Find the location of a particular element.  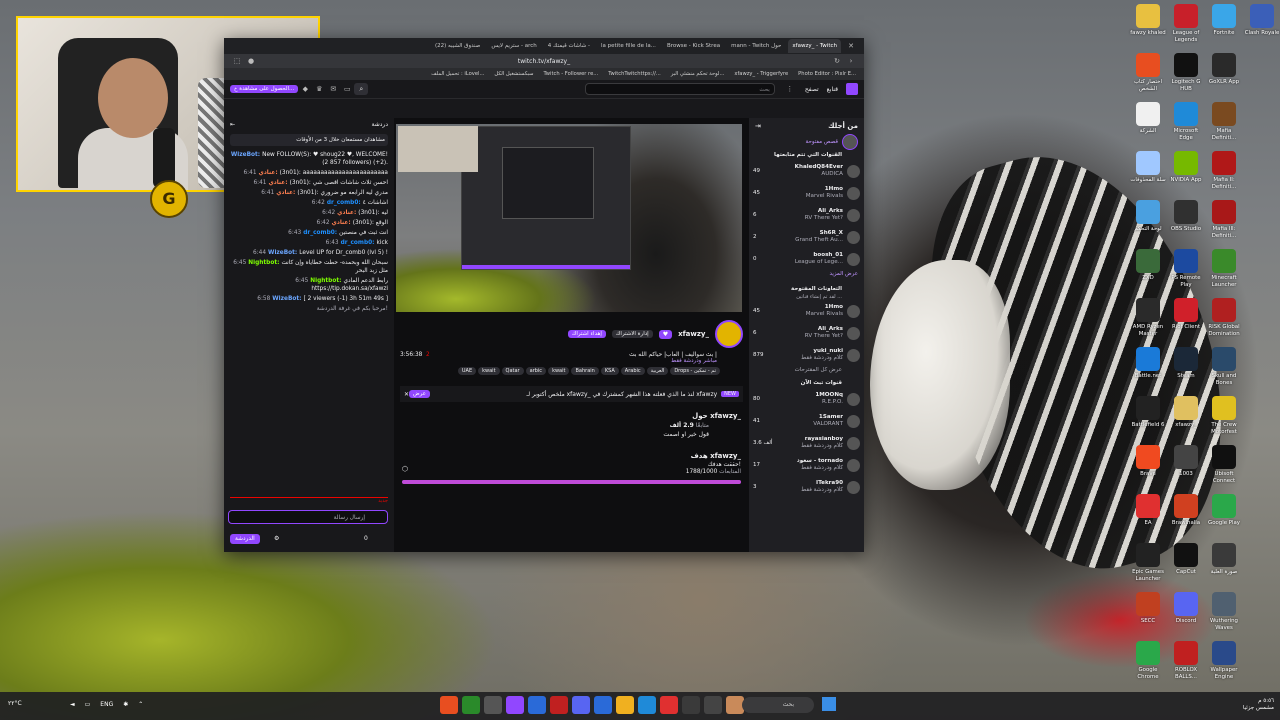

desktop-icon: لوحة التحكم is located at coordinates (1148, 216).